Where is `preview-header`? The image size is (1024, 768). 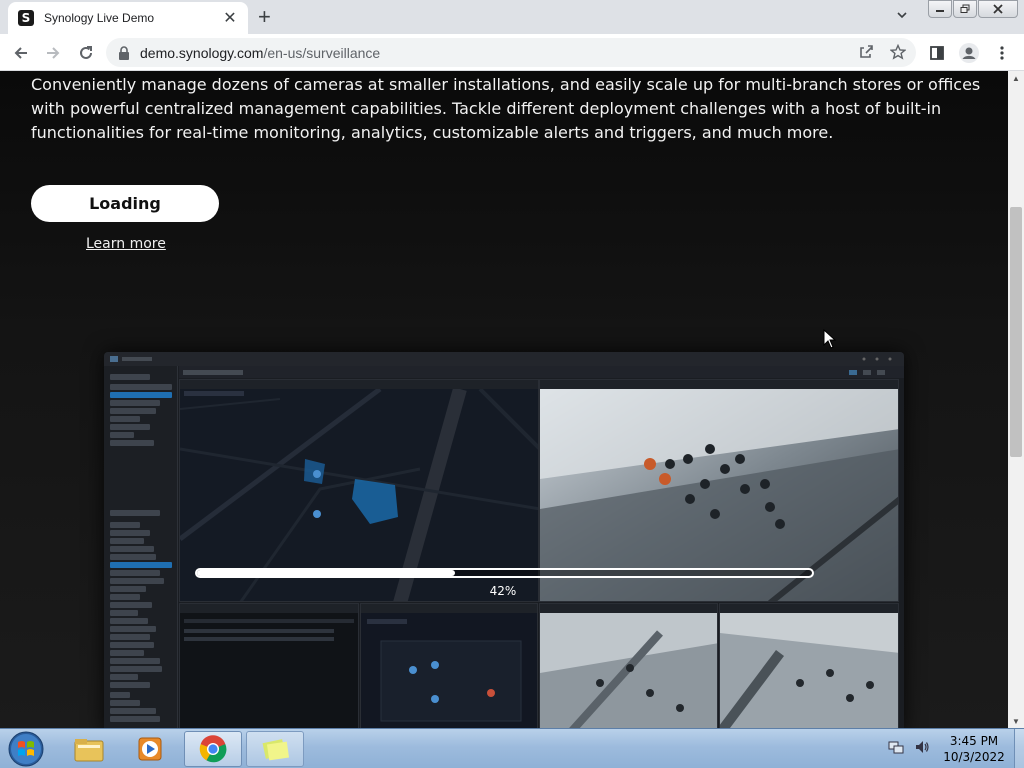
preview-header is located at coordinates (541, 372).